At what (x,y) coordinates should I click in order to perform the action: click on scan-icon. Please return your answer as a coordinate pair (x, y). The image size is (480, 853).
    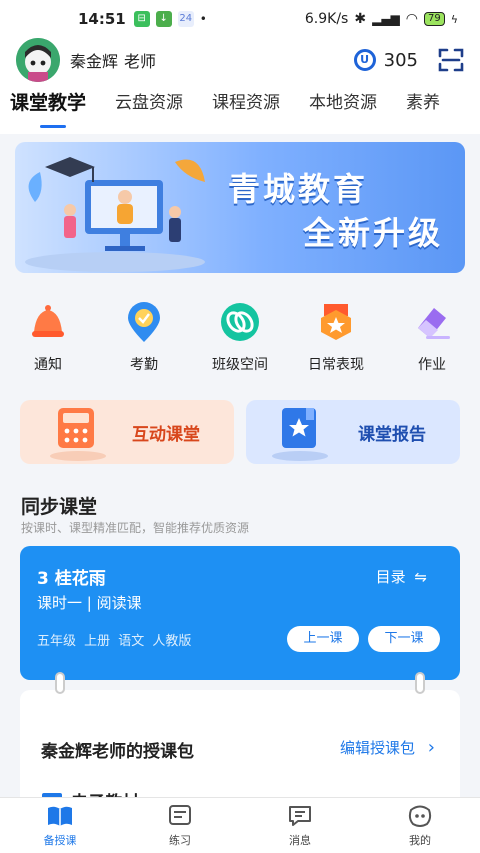
    Looking at the image, I should click on (451, 60).